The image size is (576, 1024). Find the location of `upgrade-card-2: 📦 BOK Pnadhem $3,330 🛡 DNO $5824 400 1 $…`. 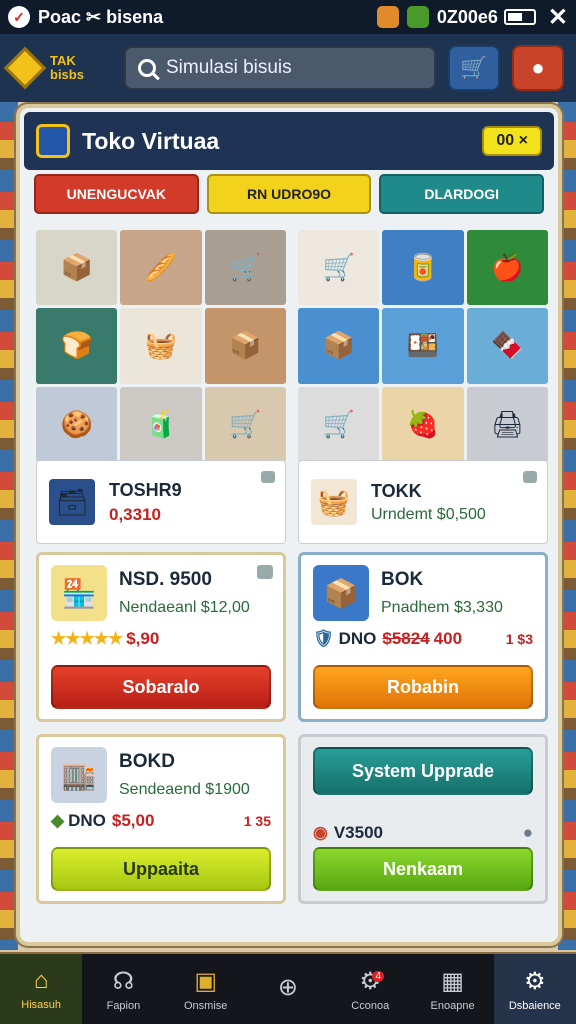

upgrade-card-2: 📦 BOK Pnadhem $3,330 🛡 DNO $5824 400 1 $… is located at coordinates (423, 637).